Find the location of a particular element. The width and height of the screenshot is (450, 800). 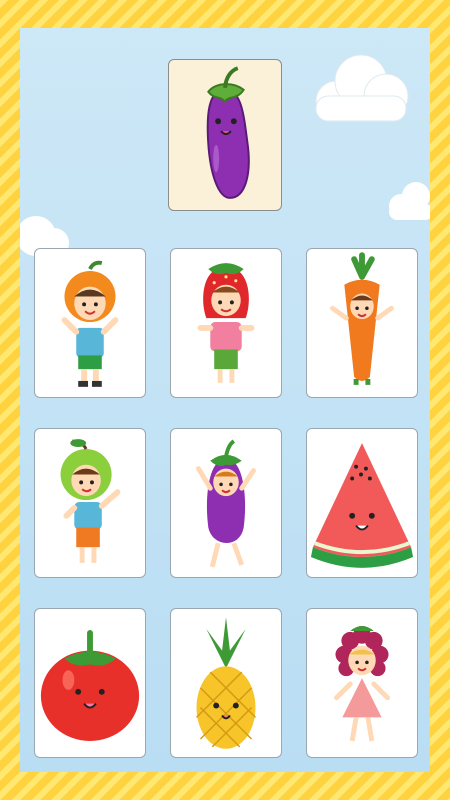

tomato-icon is located at coordinates (90, 685).